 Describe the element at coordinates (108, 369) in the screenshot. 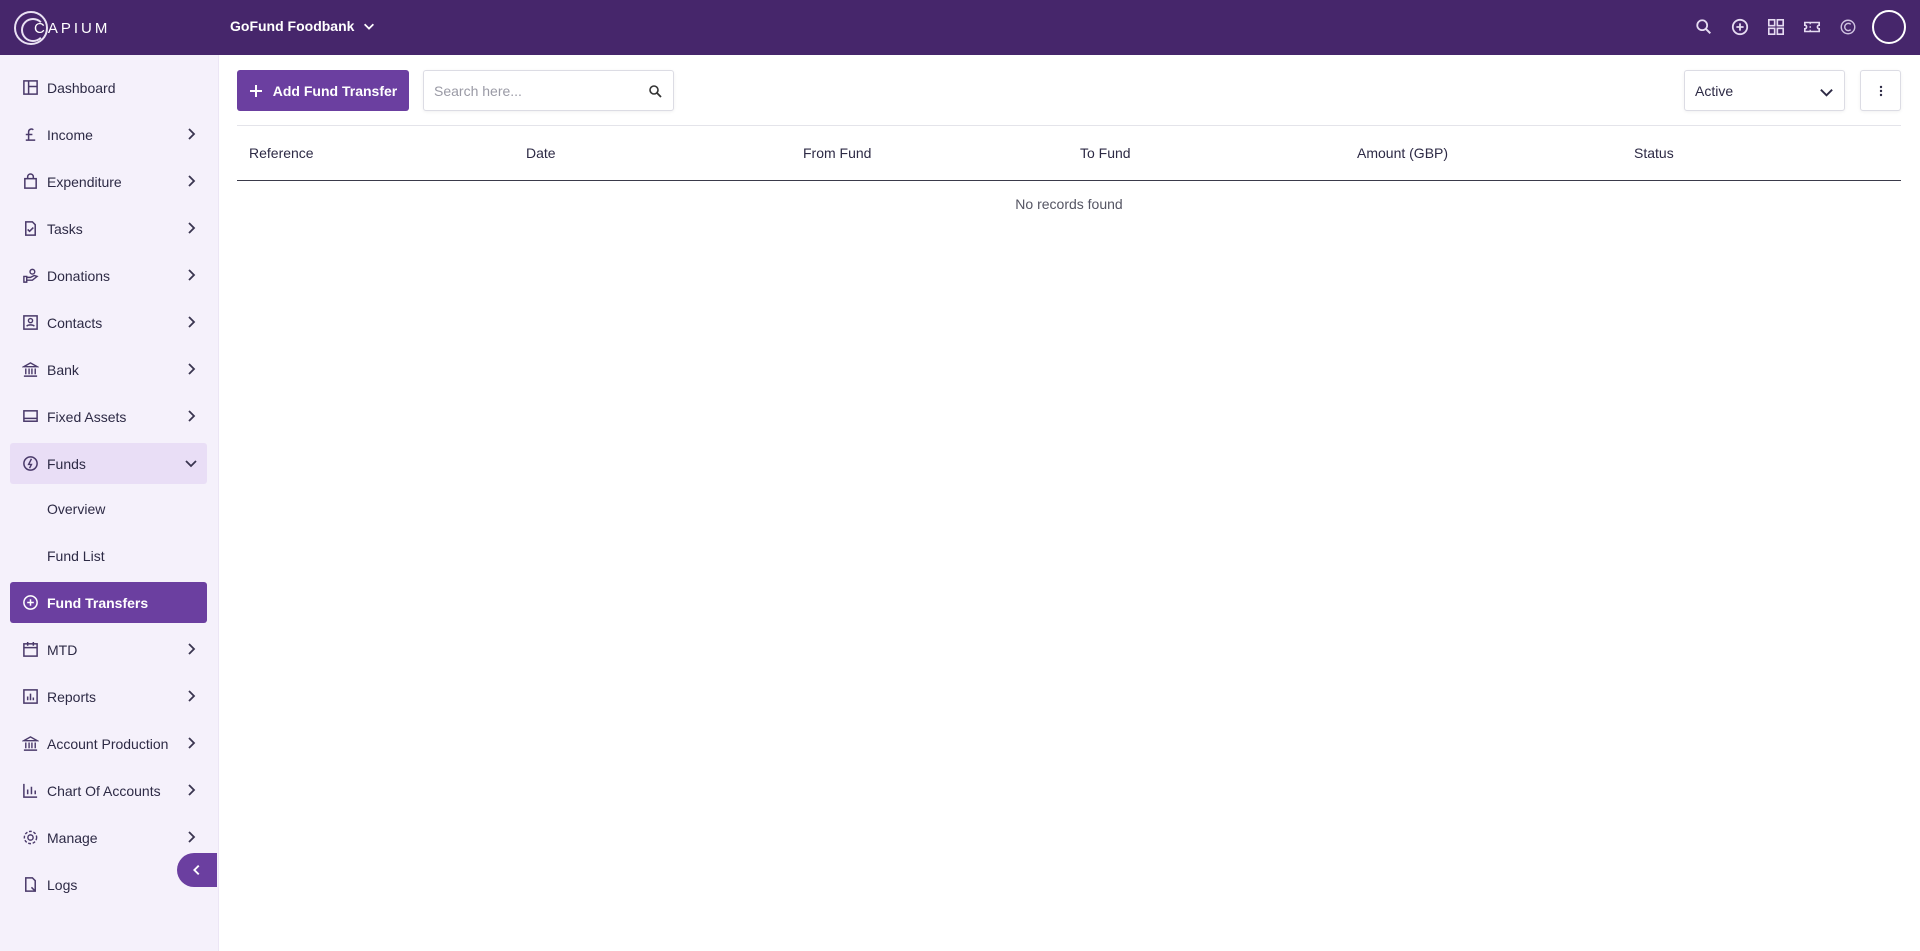

I see `sidebar-item-bank: Bank` at that location.